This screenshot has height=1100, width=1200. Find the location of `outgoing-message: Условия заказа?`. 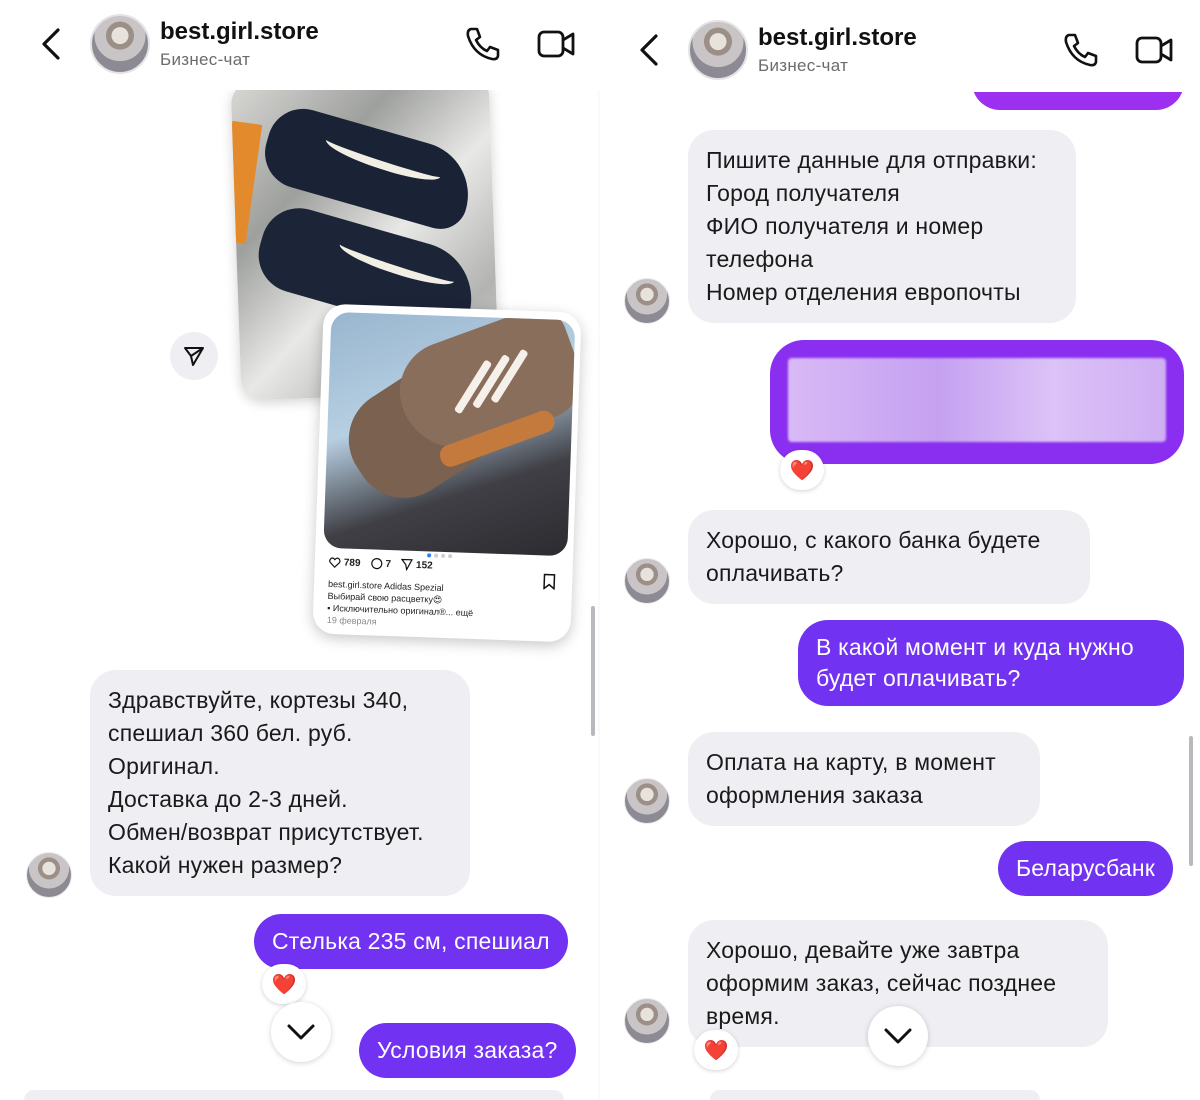

outgoing-message: Условия заказа? is located at coordinates (467, 1050).